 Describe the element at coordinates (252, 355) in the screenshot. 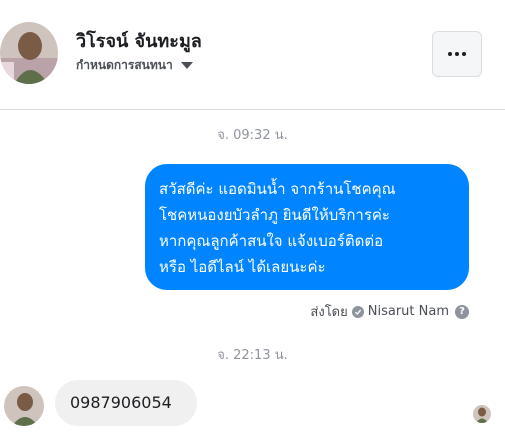

I see `message-timestamp: จ. 22:13 น.` at that location.